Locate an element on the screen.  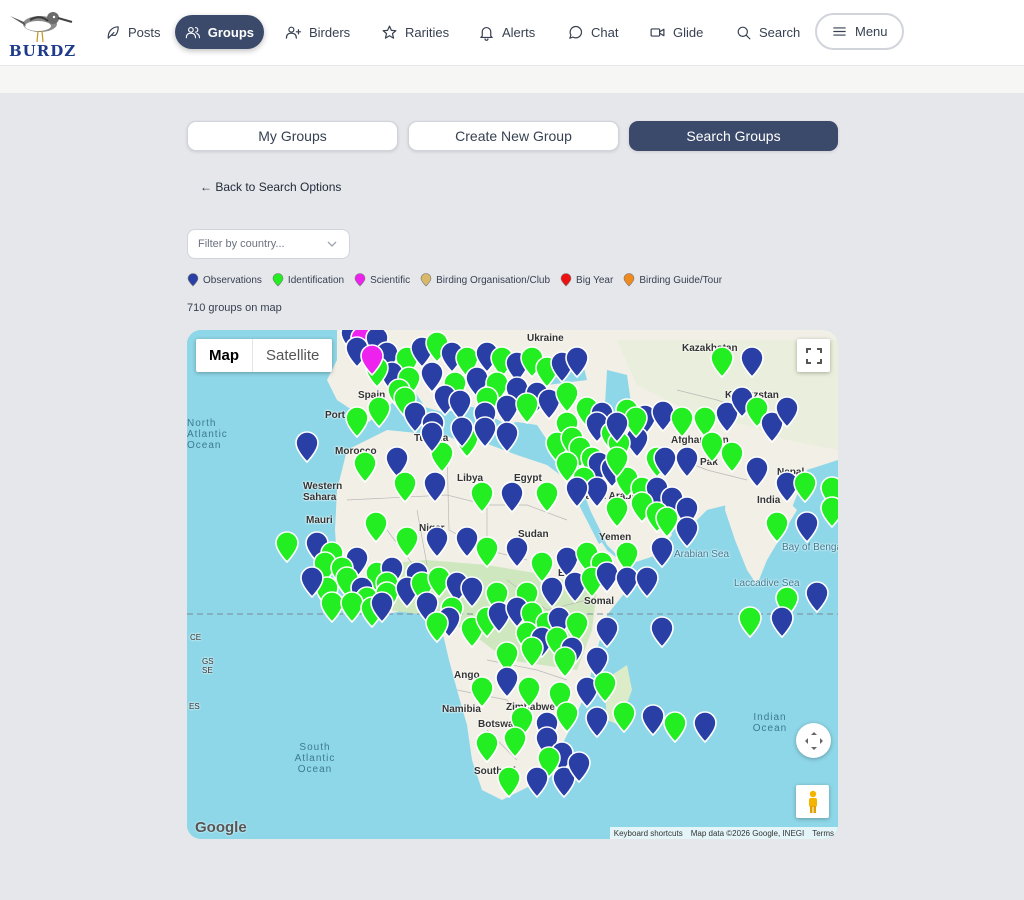
legend-item: Observations is located at coordinates (224, 280).